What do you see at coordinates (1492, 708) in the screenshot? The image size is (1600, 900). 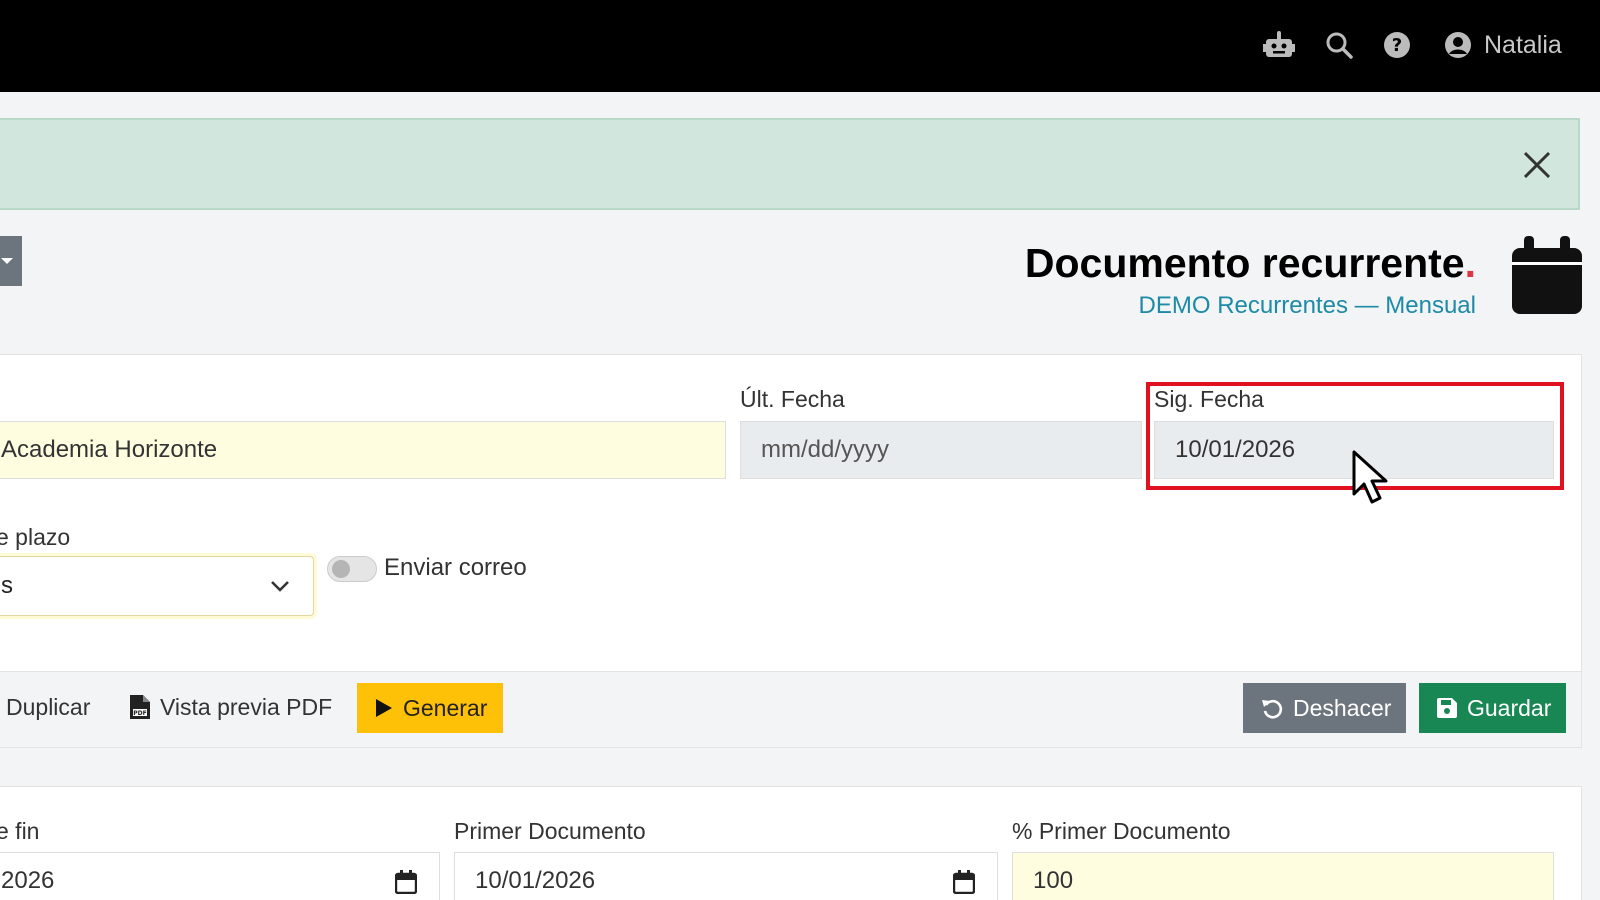 I see `guardar-button: Guardar` at bounding box center [1492, 708].